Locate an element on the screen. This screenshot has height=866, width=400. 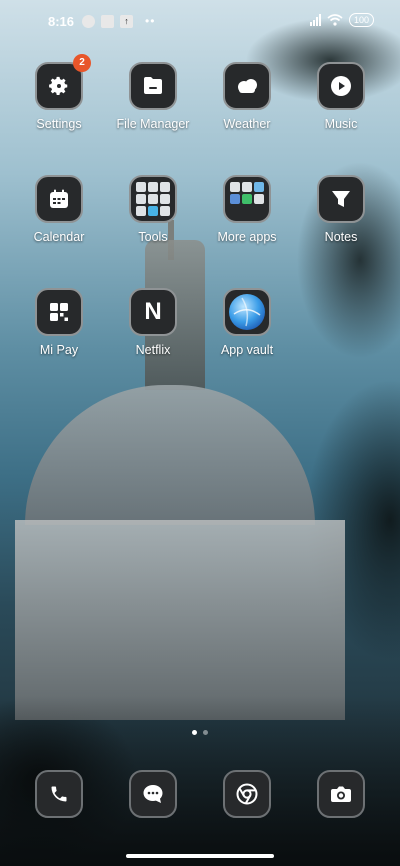
settings-tile: 2 is located at coordinates (63, 82).